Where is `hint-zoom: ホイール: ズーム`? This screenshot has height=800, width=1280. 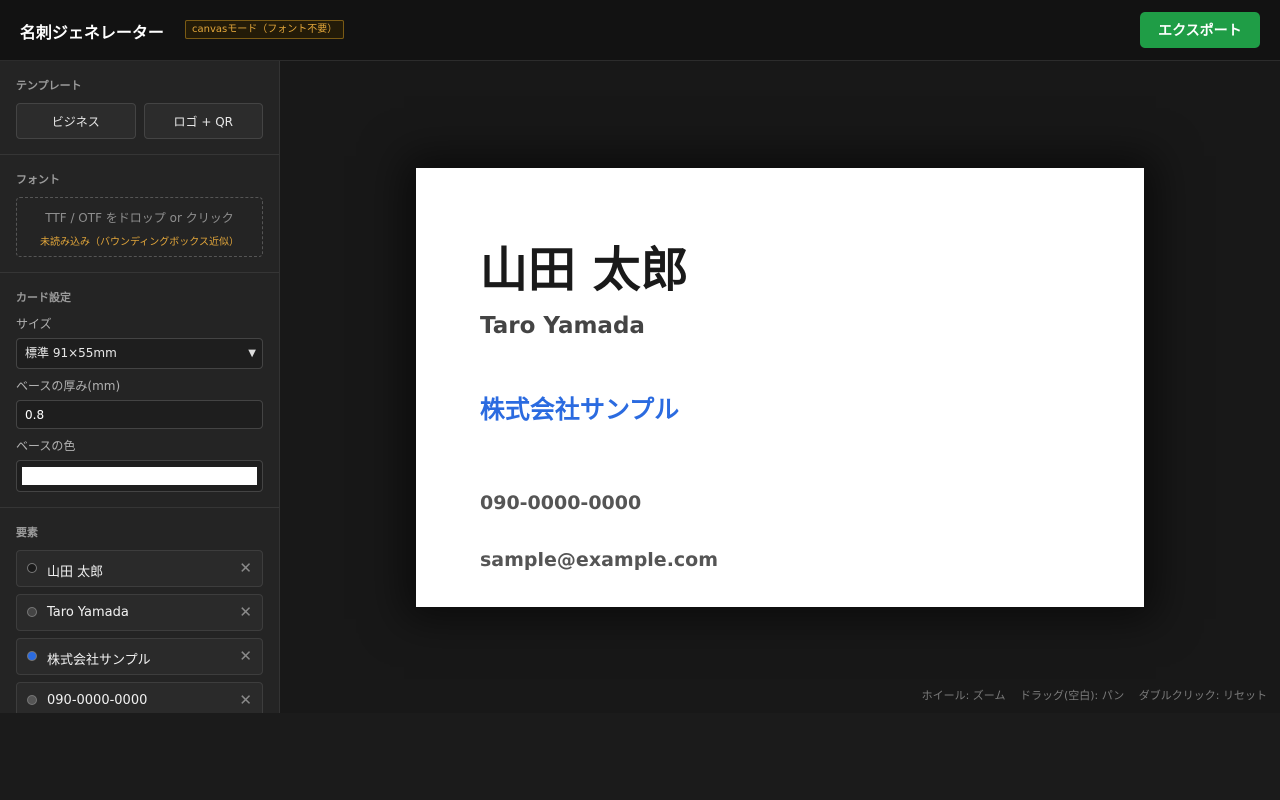
hint-zoom: ホイール: ズーム is located at coordinates (963, 695).